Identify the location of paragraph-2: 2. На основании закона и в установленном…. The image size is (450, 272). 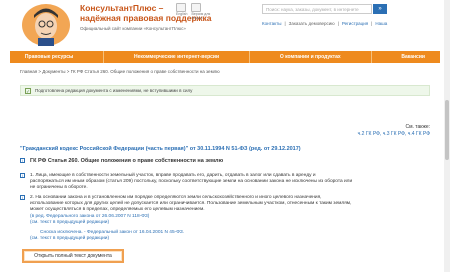
(225, 210).